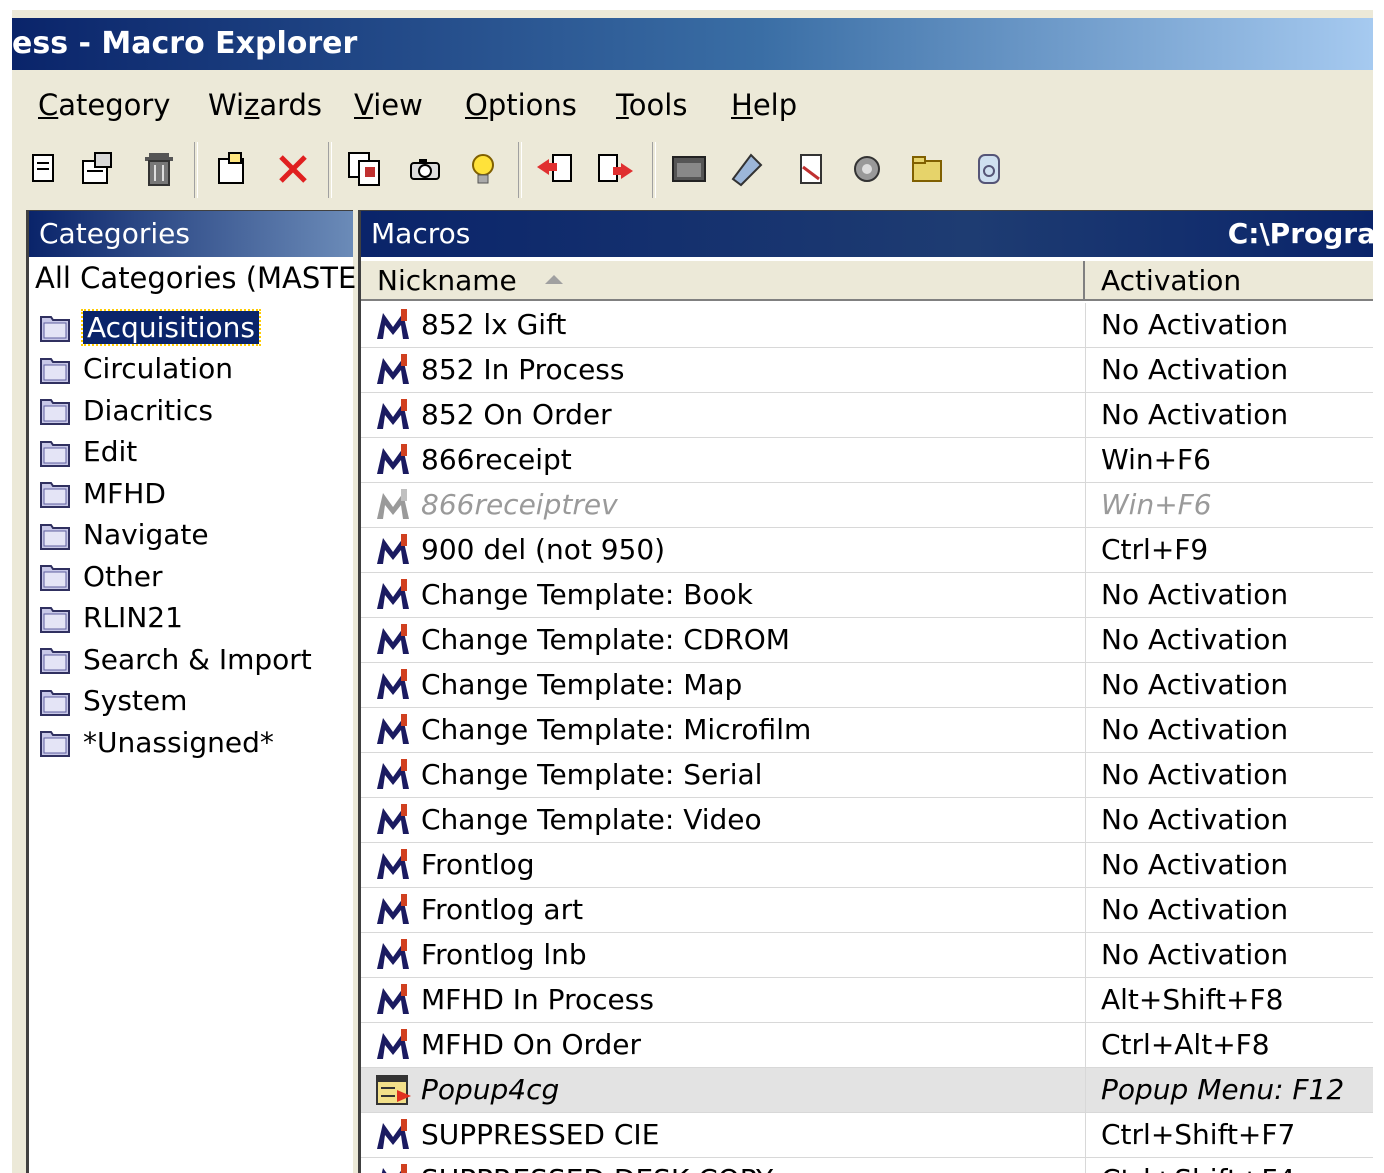  Describe the element at coordinates (867, 595) in the screenshot. I see `macro-row: Change Template: Book No Activation` at that location.